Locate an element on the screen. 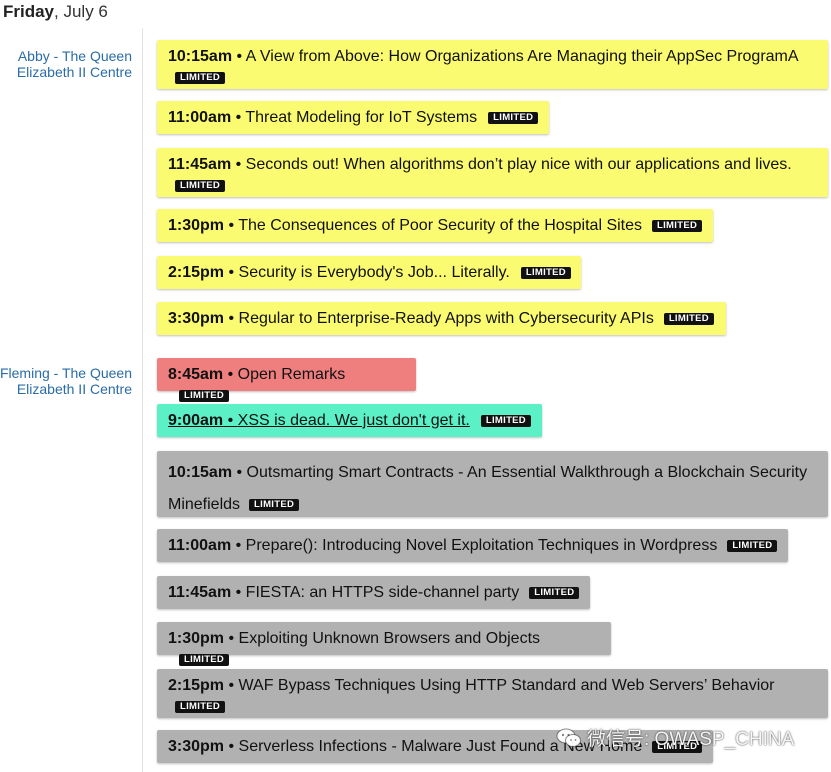  session-time: 8:45am is located at coordinates (196, 374).